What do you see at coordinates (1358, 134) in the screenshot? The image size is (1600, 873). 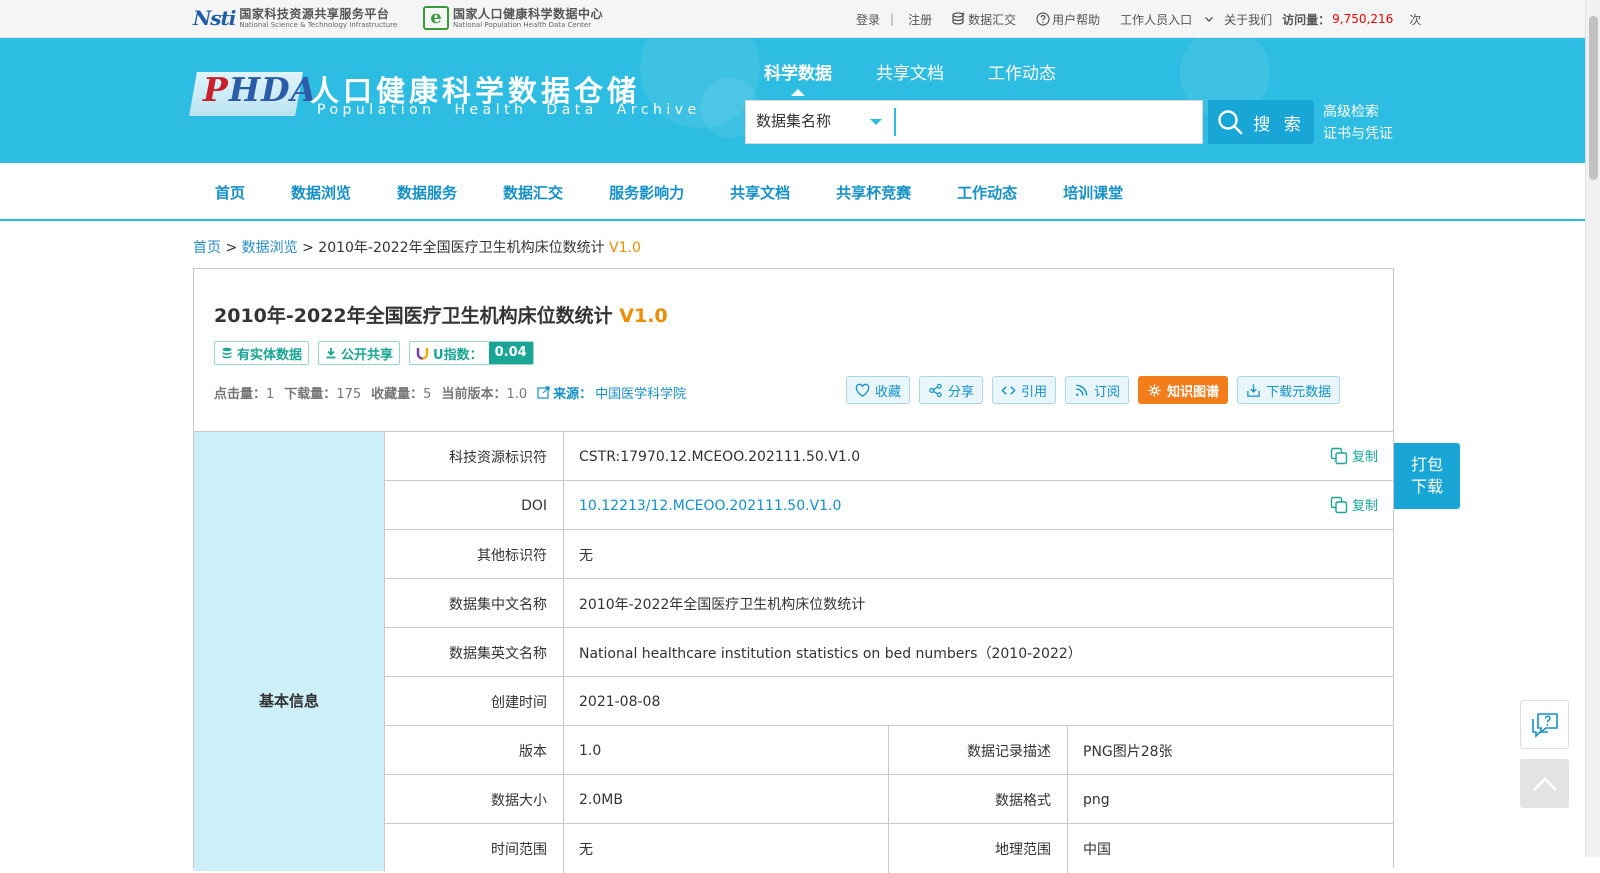 I see `certificate-link: 证书与凭证` at bounding box center [1358, 134].